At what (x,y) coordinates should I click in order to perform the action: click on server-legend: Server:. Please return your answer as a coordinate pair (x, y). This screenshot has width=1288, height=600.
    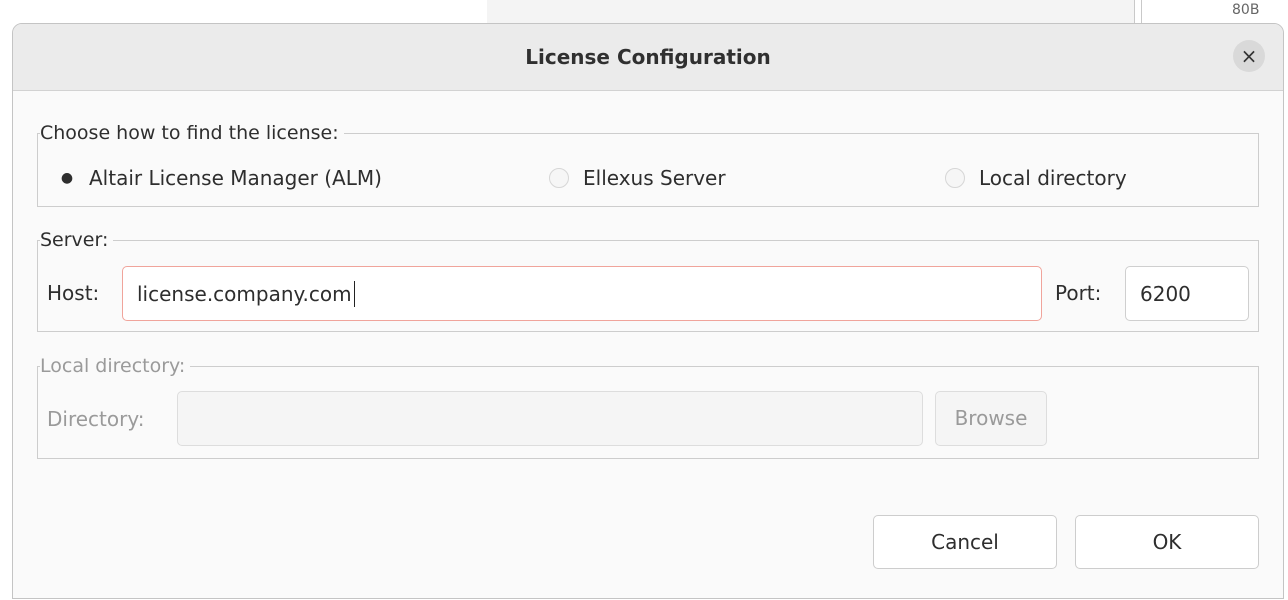
    Looking at the image, I should click on (77, 240).